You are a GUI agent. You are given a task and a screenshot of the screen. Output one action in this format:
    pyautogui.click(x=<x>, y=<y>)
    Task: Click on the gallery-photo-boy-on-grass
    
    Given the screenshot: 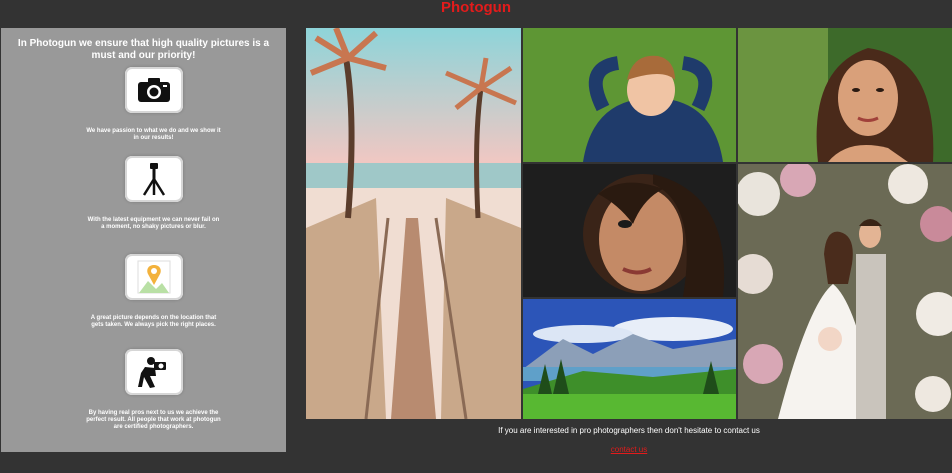 What is the action you would take?
    pyautogui.click(x=629, y=95)
    